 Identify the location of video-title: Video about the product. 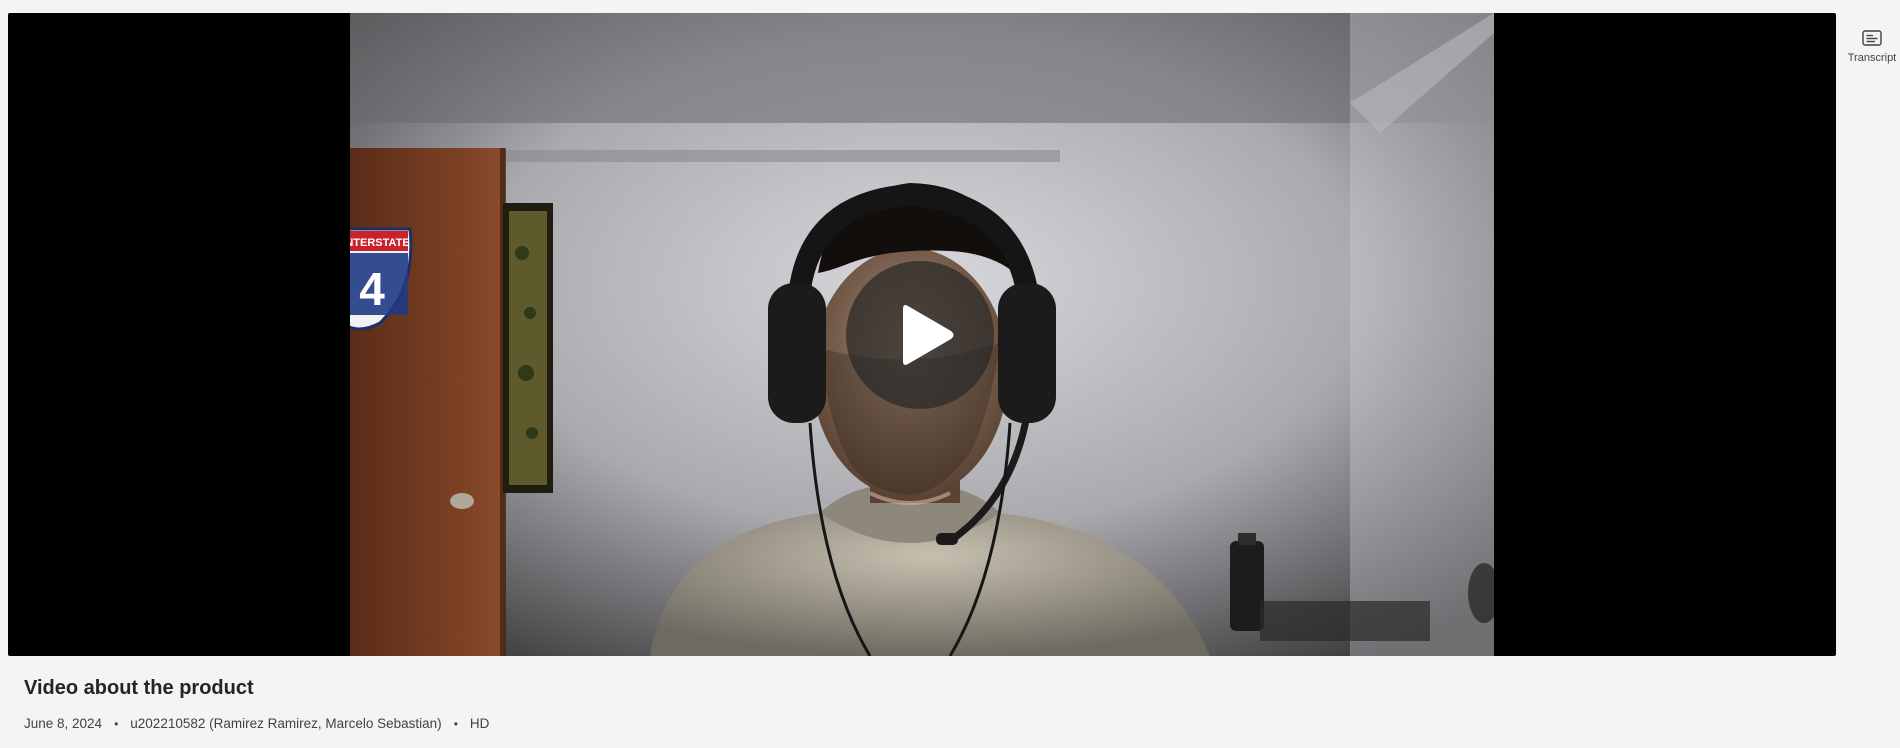
(139, 688).